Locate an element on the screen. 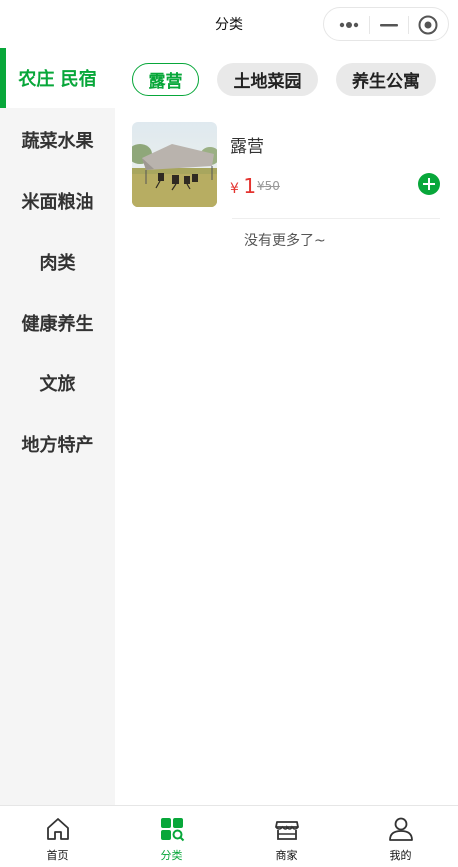 The width and height of the screenshot is (458, 867). price-value: 1 is located at coordinates (250, 186).